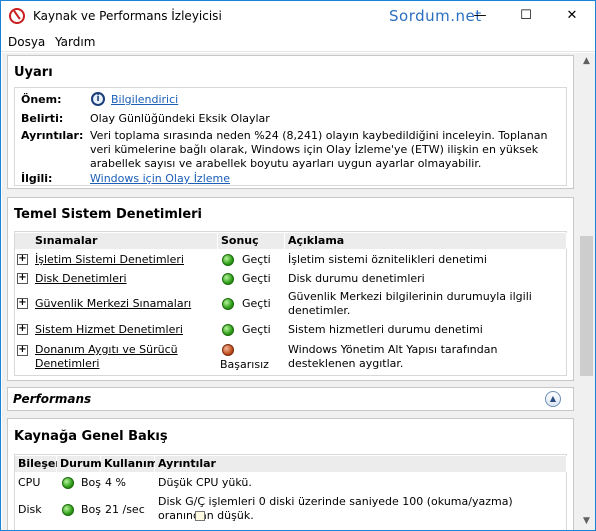 This screenshot has height=531, width=596. Describe the element at coordinates (116, 241) in the screenshot. I see `col-header-tests: Sınamalar` at that location.